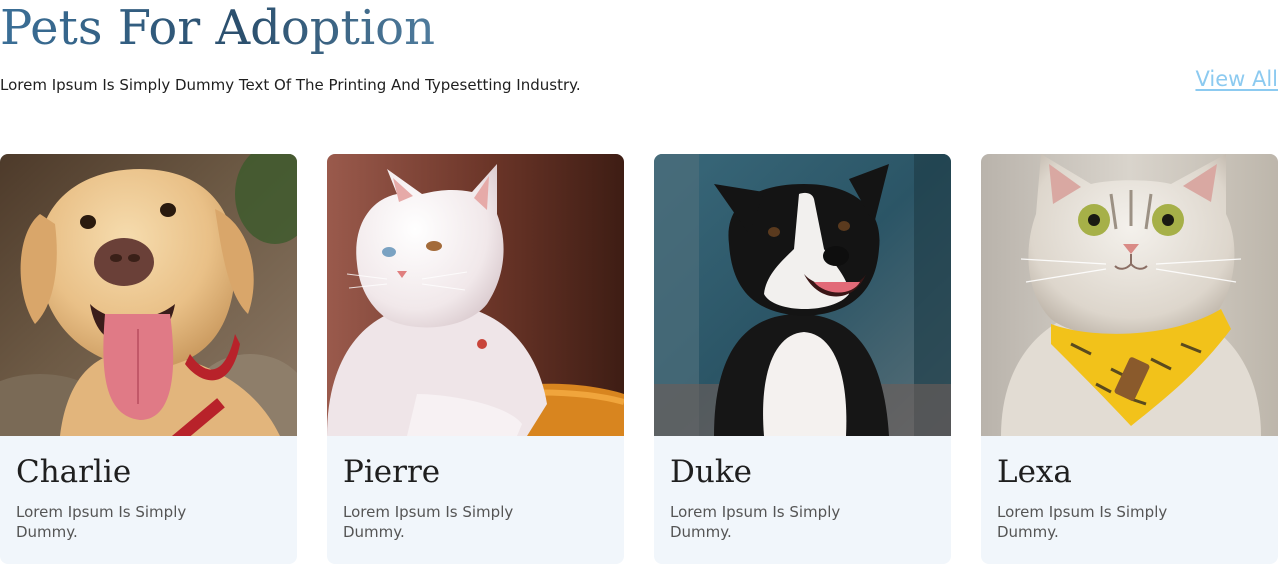  What do you see at coordinates (475, 295) in the screenshot?
I see `pet-photo-pierre` at bounding box center [475, 295].